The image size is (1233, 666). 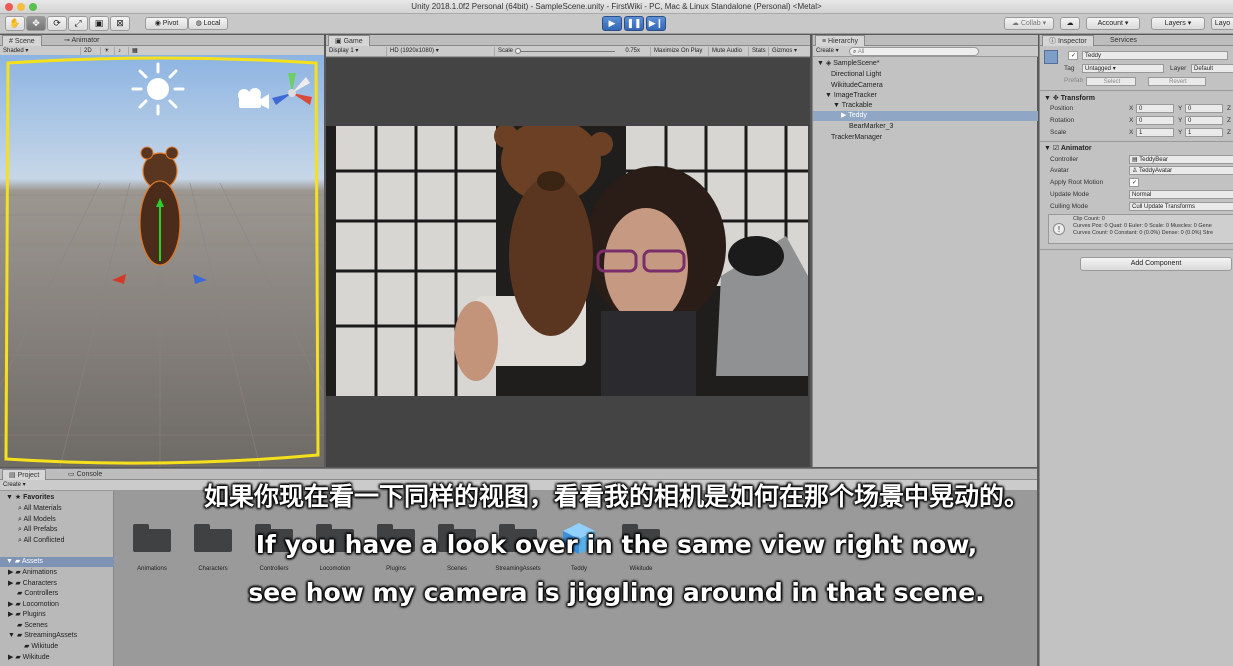 What do you see at coordinates (1068, 148) in the screenshot?
I see `animator-header: ▼ ☑ Animator` at bounding box center [1068, 148].